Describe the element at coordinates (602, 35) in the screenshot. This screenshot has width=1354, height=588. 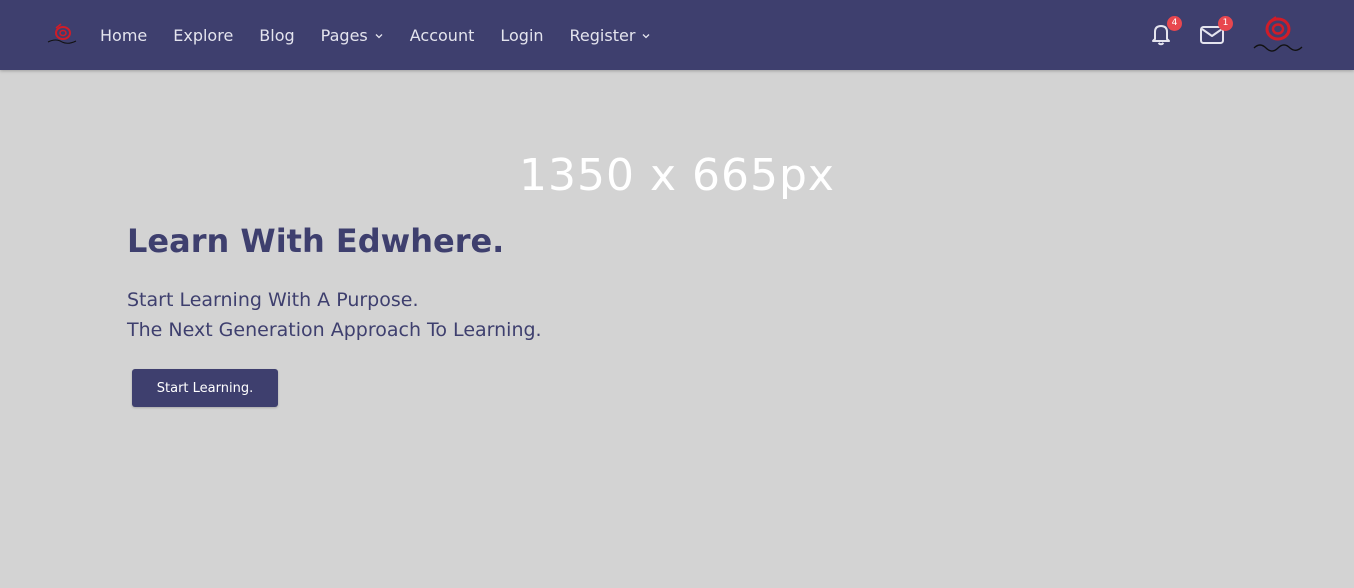
I see `nav-register-label: Register` at that location.